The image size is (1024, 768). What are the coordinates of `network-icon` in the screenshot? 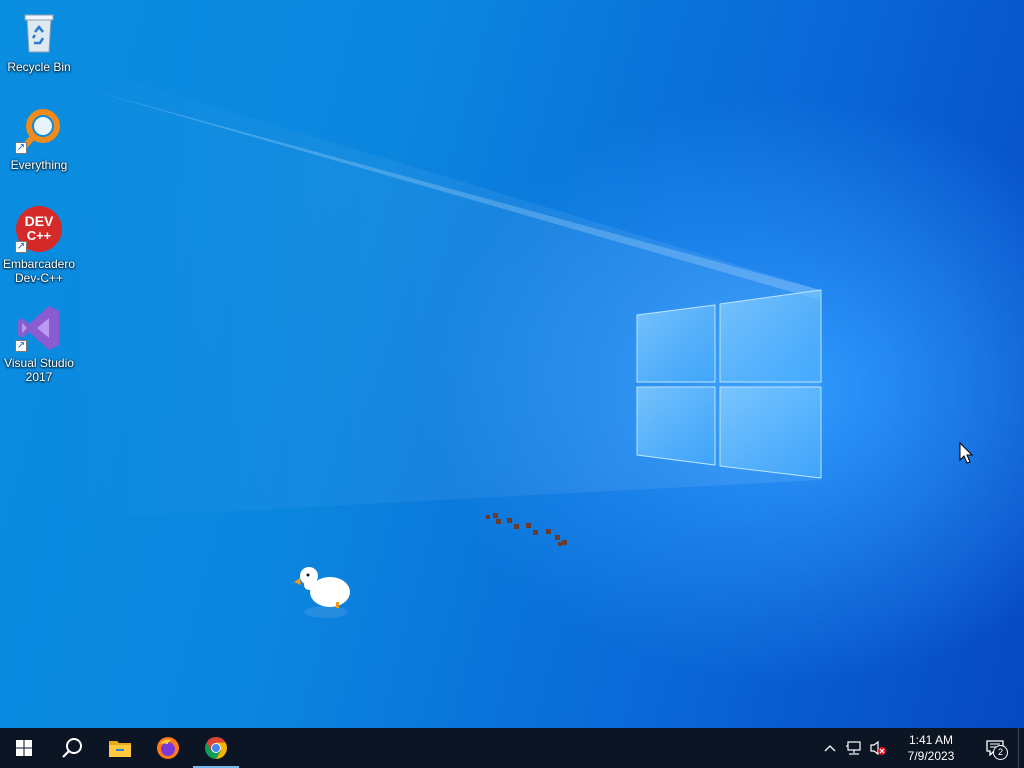 It's located at (853, 748).